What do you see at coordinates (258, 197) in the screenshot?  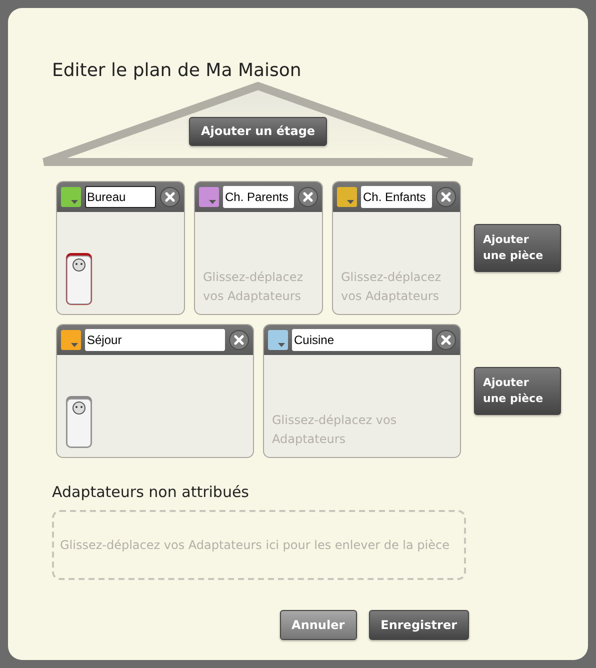 I see `room-name-field: Ch. Parents` at bounding box center [258, 197].